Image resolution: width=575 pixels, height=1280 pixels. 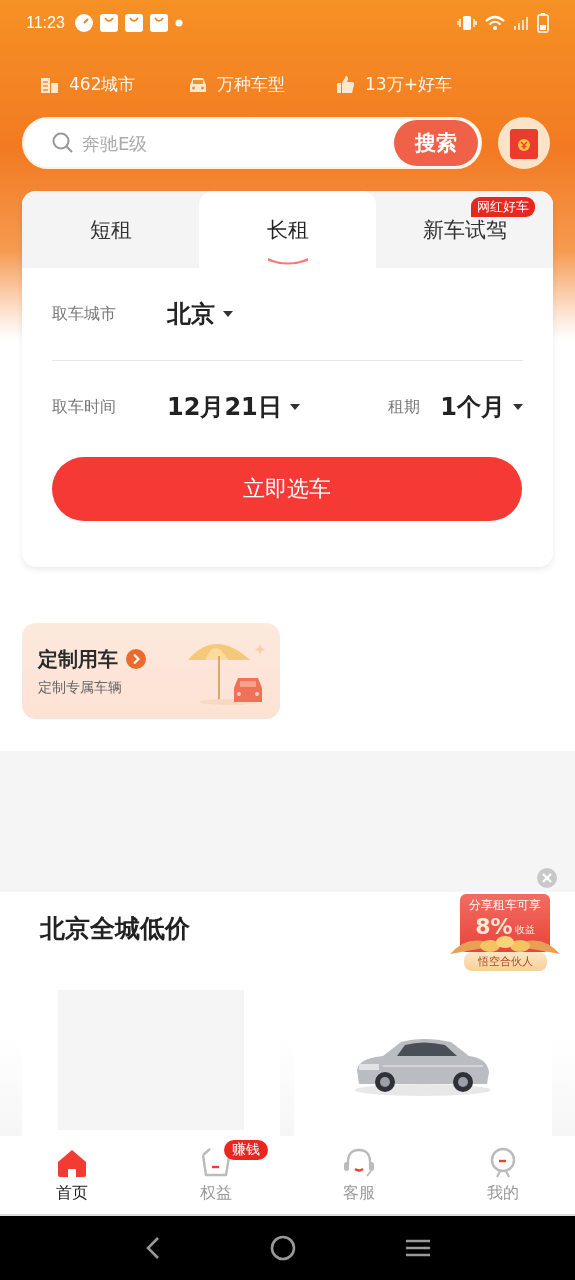 What do you see at coordinates (405, 407) in the screenshot?
I see `field-label: 租期` at bounding box center [405, 407].